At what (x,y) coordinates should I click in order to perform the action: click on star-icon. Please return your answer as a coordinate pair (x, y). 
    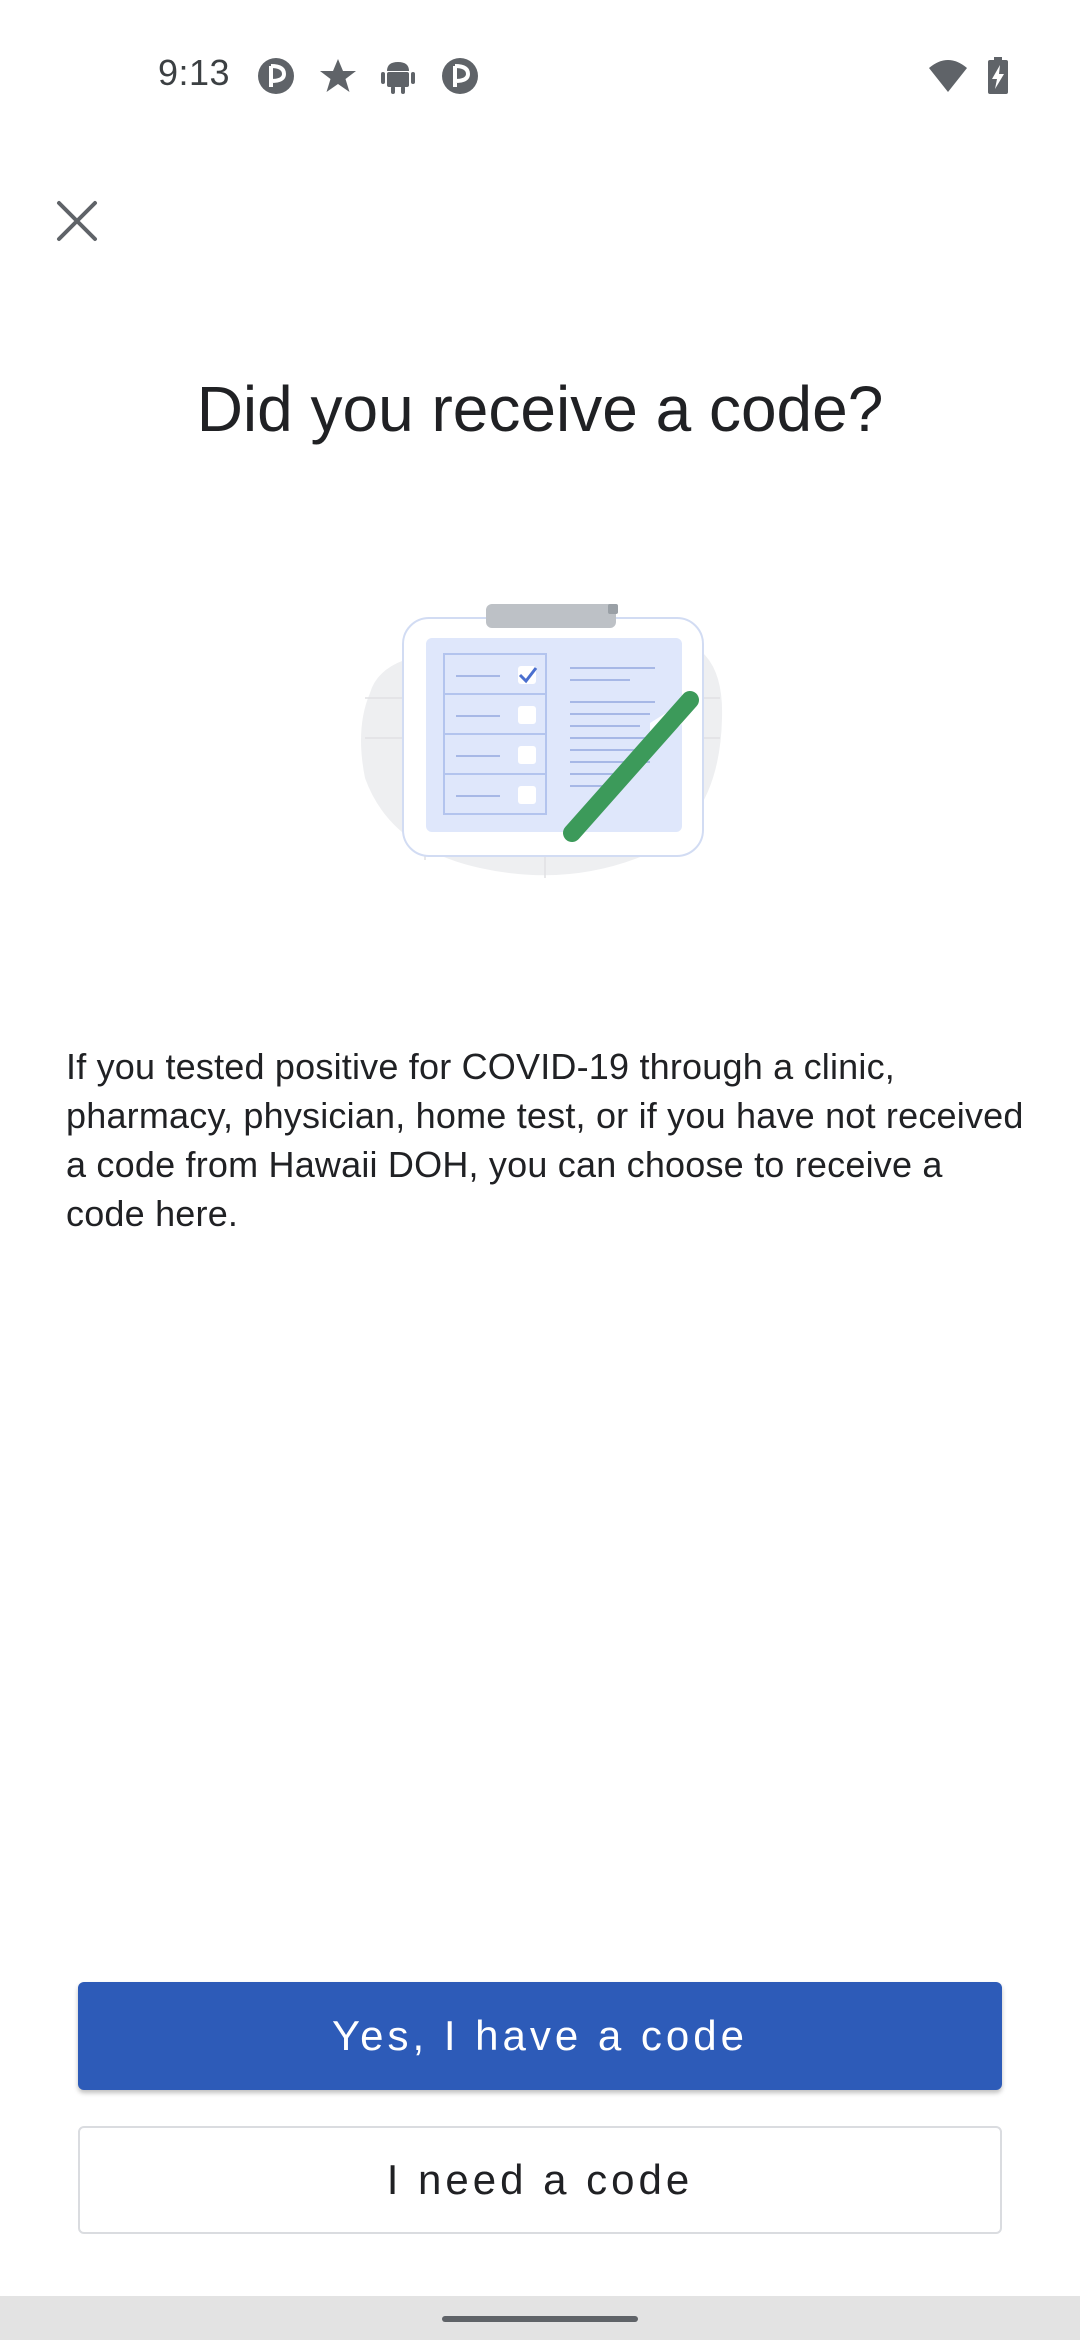
    Looking at the image, I should click on (338, 75).